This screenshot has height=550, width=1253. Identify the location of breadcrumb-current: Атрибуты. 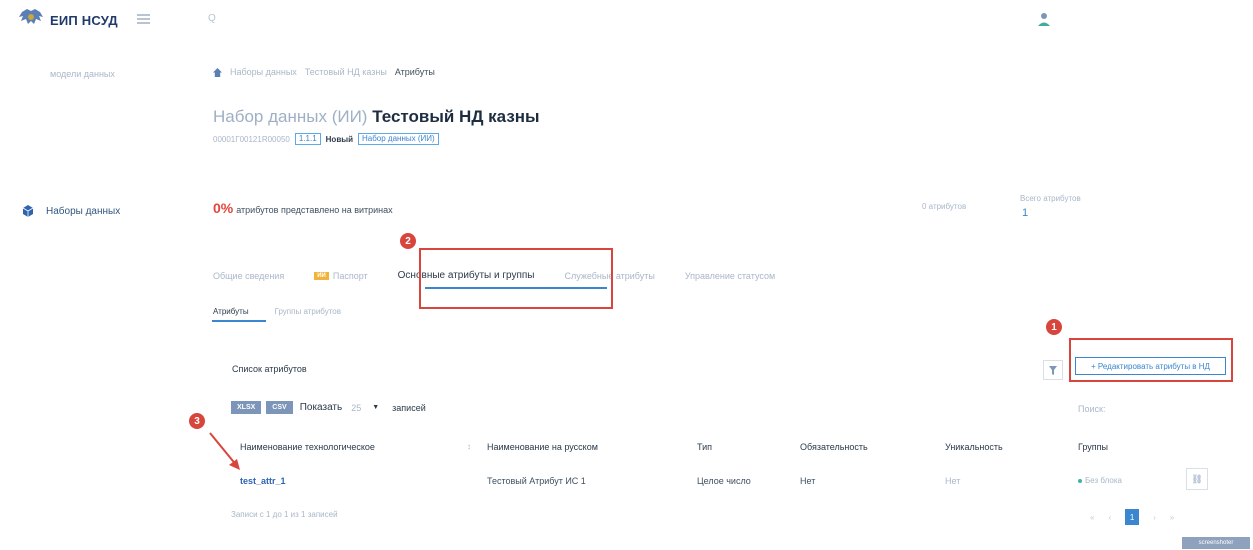
(414, 72).